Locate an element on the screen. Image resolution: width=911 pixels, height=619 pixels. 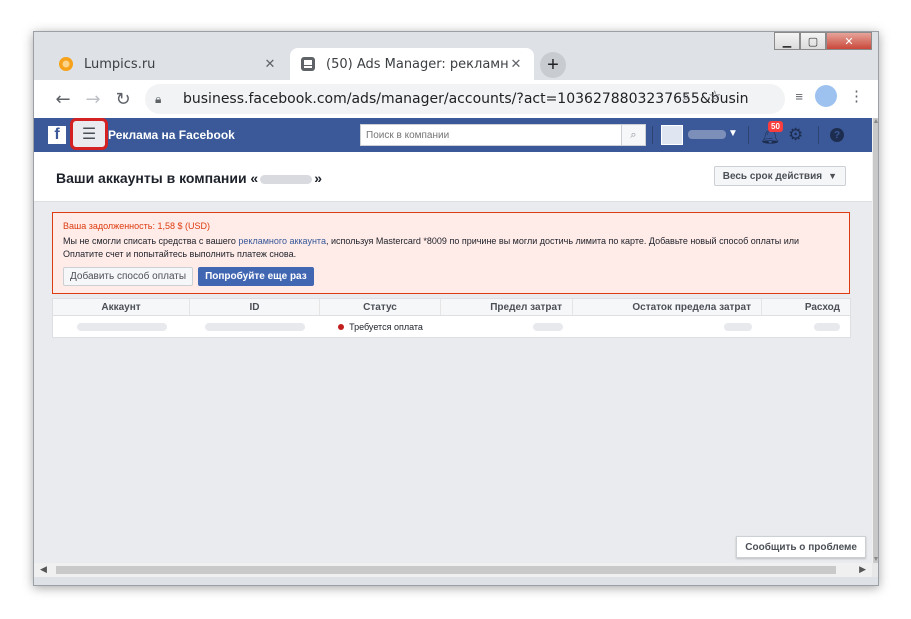
retry-payment-button: Попробуйте еще раз is located at coordinates (256, 276).